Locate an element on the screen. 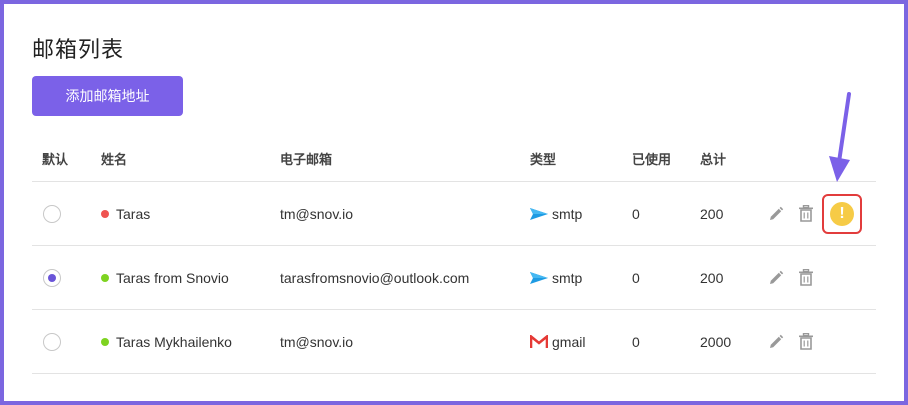  header-used: 已使用 is located at coordinates (652, 159).